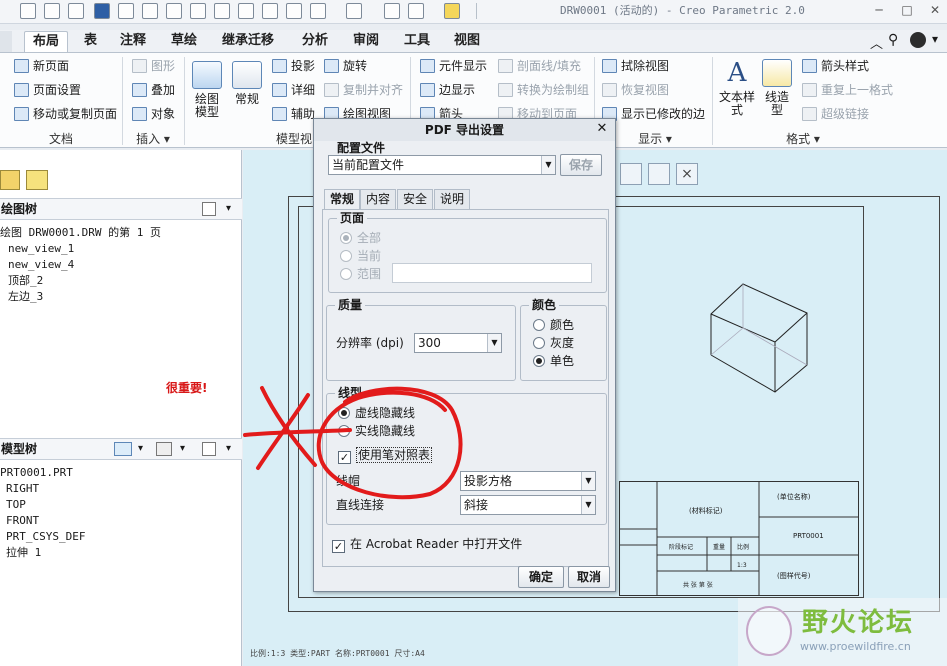 The image size is (947, 666). What do you see at coordinates (467, 41) in the screenshot?
I see `tab-view: 视图` at bounding box center [467, 41].